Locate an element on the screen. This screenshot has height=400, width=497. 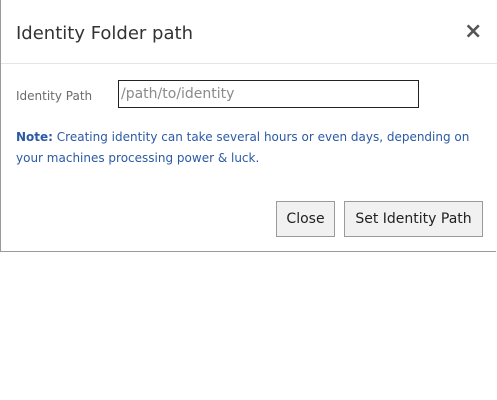
identity-path-input is located at coordinates (268, 94).